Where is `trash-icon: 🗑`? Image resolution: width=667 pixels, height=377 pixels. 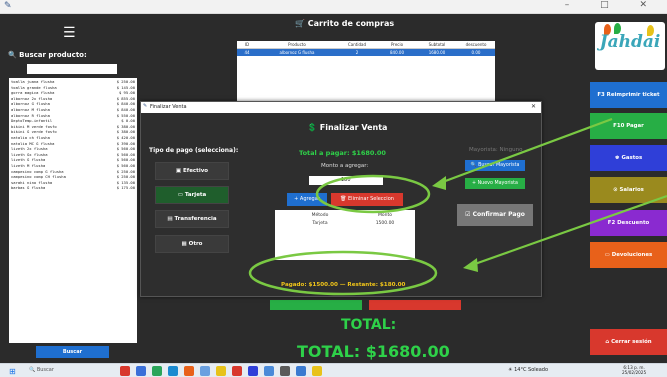 trash-icon: 🗑 is located at coordinates (343, 199).